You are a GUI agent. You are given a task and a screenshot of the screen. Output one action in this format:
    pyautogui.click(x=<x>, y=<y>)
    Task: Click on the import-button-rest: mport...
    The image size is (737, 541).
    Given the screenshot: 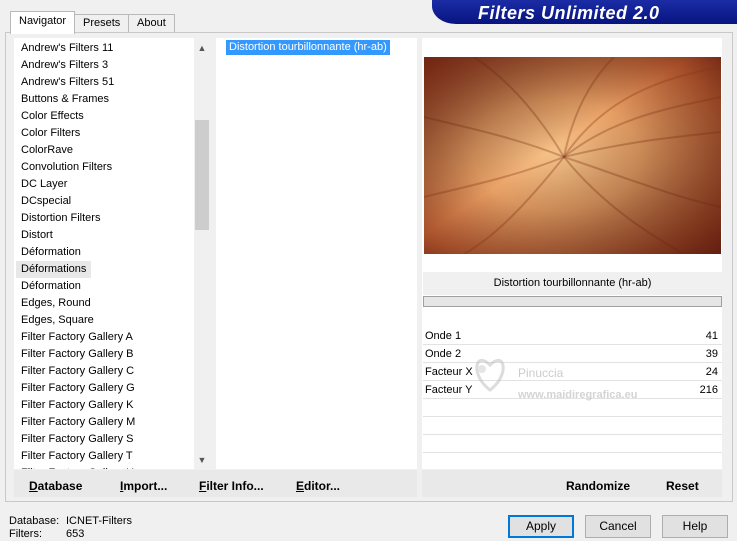 What is the action you would take?
    pyautogui.click(x=145, y=486)
    